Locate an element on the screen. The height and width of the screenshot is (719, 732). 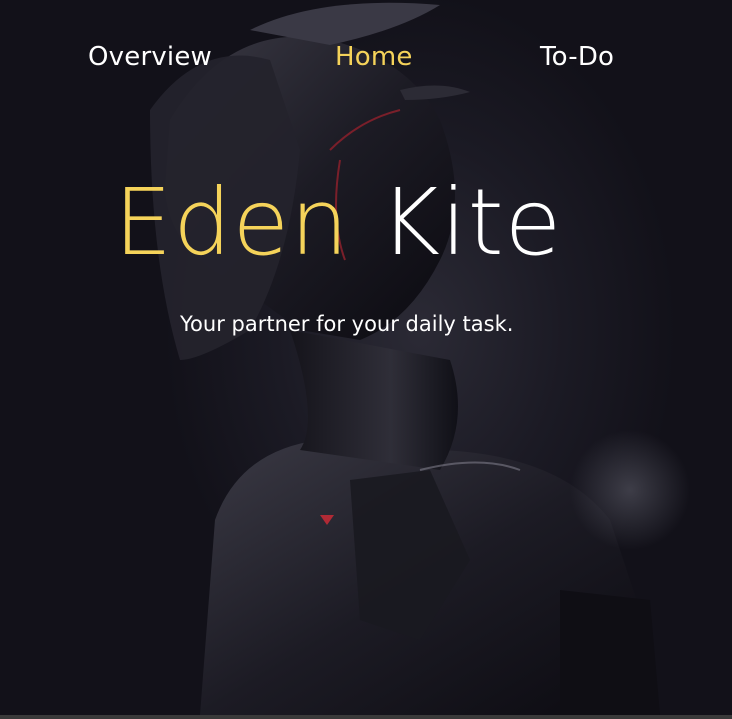
nav-item-todo: To-Do is located at coordinates (577, 57).